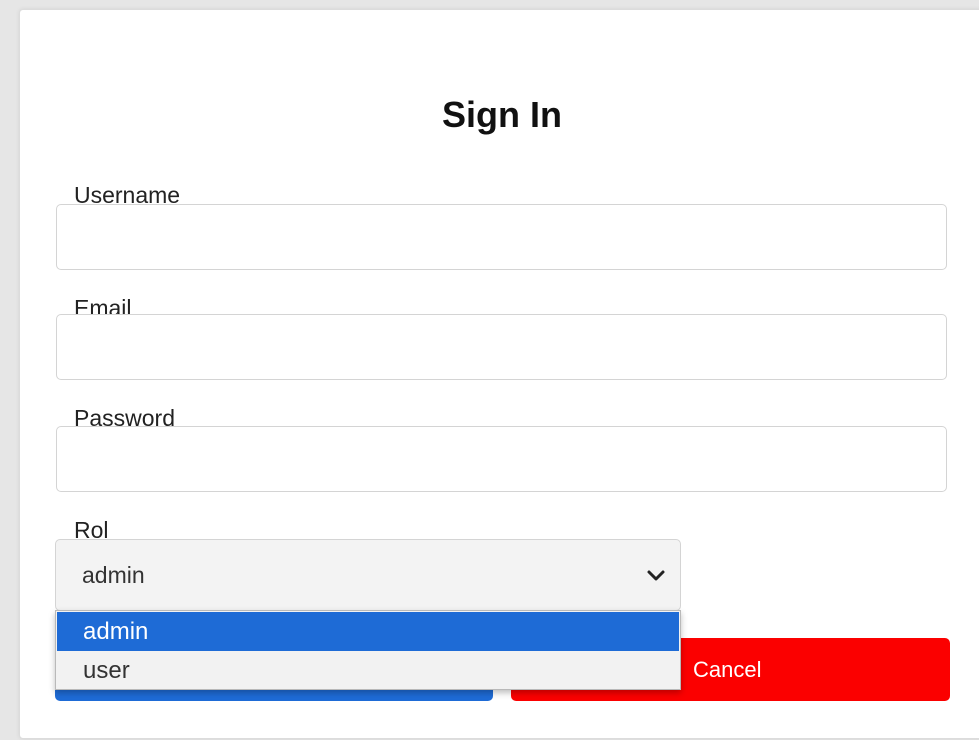 The height and width of the screenshot is (740, 979). Describe the element at coordinates (368, 670) in the screenshot. I see `role-option-user: user` at that location.